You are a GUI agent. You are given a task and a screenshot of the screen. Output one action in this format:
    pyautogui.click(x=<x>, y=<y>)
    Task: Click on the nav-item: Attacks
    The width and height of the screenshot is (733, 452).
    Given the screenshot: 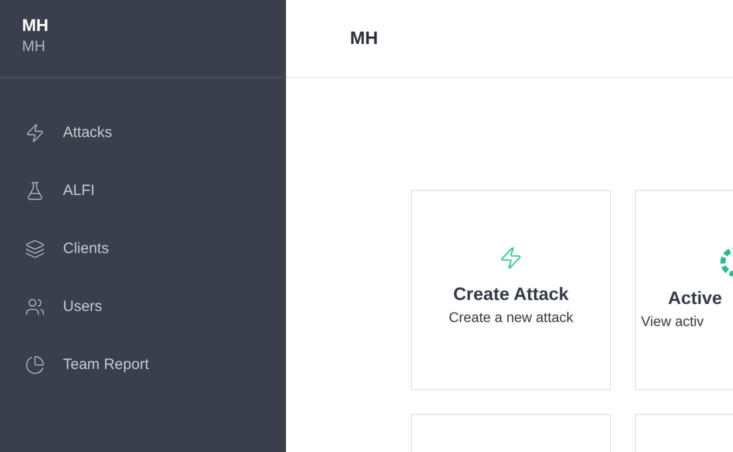 What is the action you would take?
    pyautogui.click(x=143, y=133)
    